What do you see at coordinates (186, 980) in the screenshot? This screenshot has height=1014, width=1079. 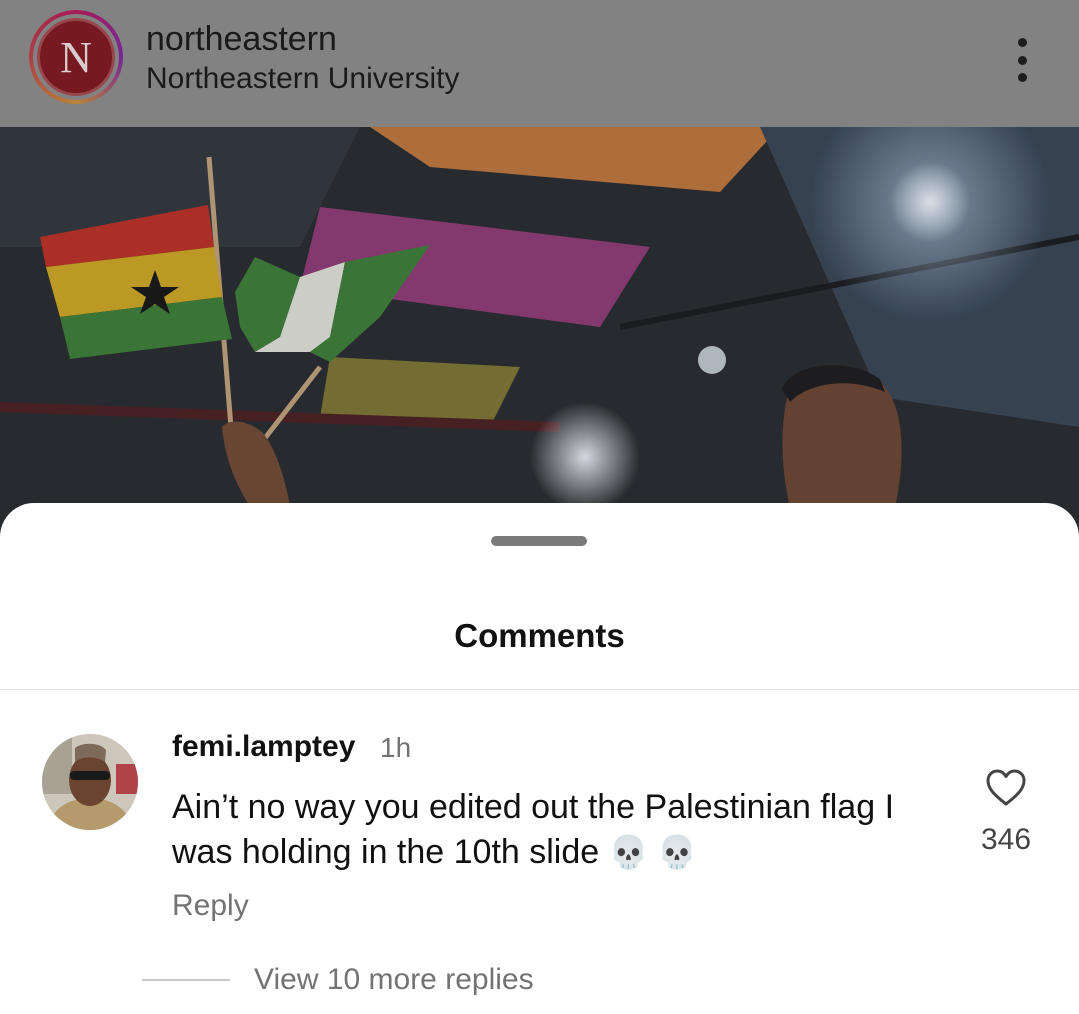 I see `replies-divider-line` at bounding box center [186, 980].